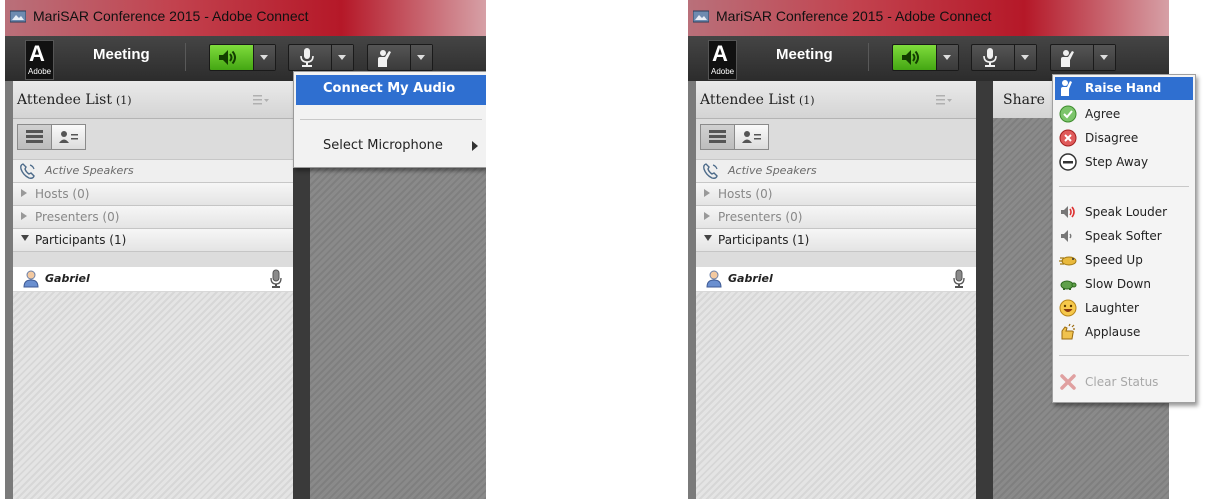 This screenshot has width=1208, height=499. Describe the element at coordinates (1124, 114) in the screenshot. I see `menu-item-agree: Agree` at that location.